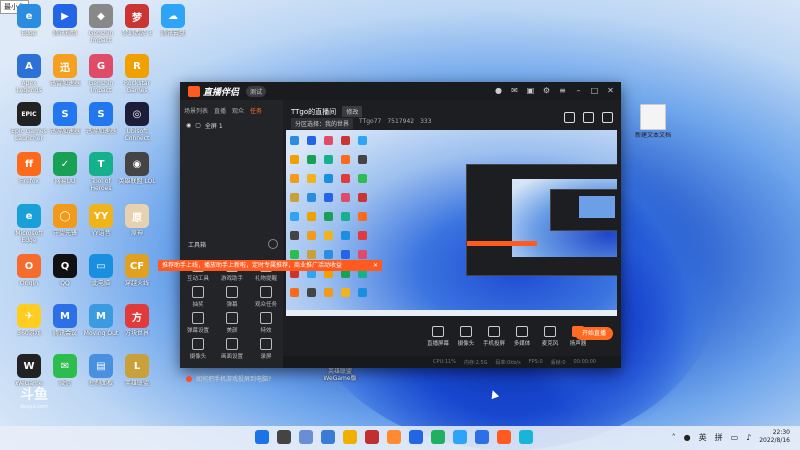 The width and height of the screenshot is (800, 450). What do you see at coordinates (198, 349) in the screenshot?
I see `toolbox-item: 摄像头` at bounding box center [198, 349].